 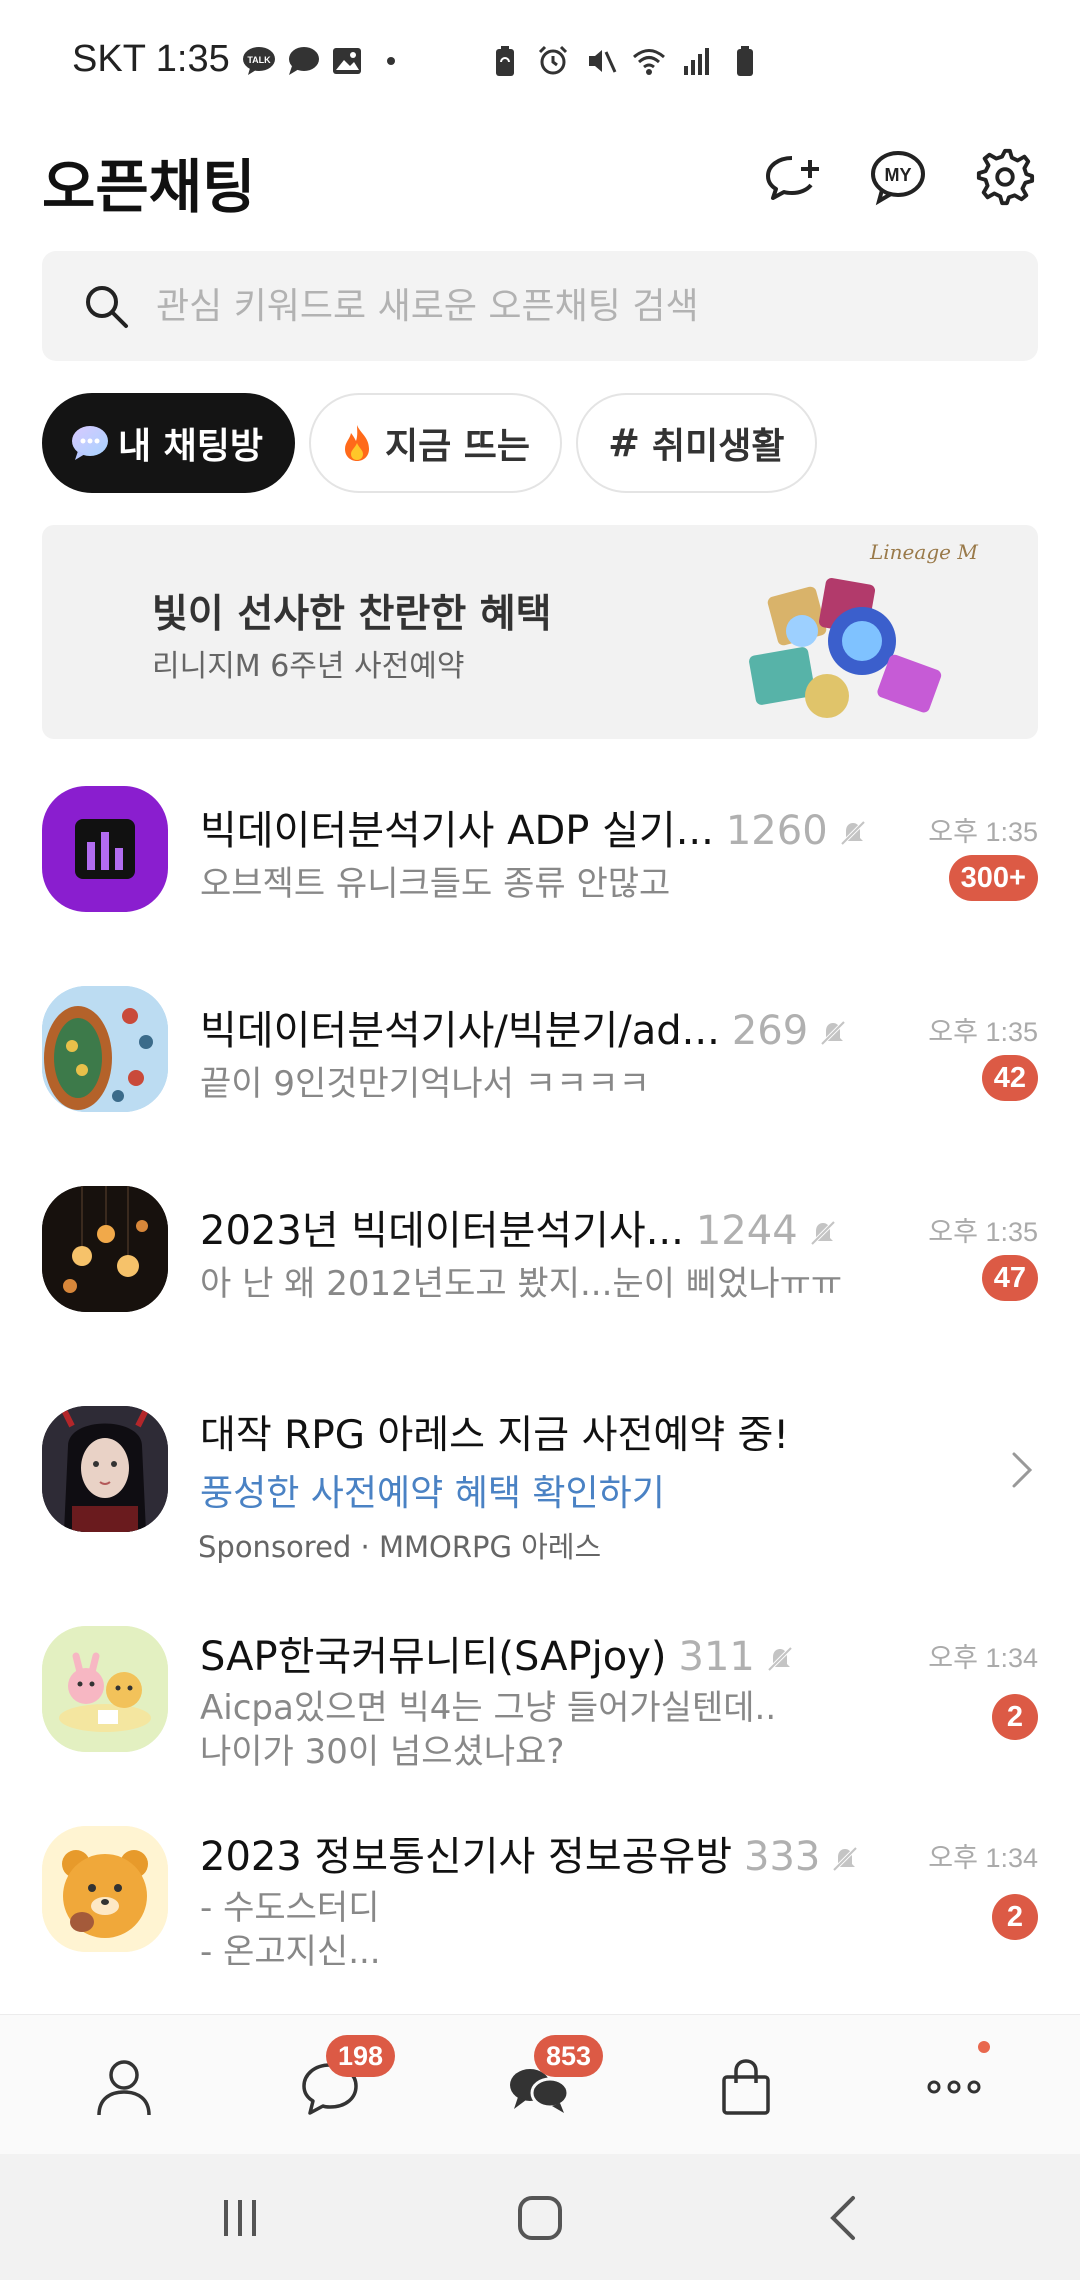 I want to click on message-time: 오후 1:34, so click(x=983, y=1658).